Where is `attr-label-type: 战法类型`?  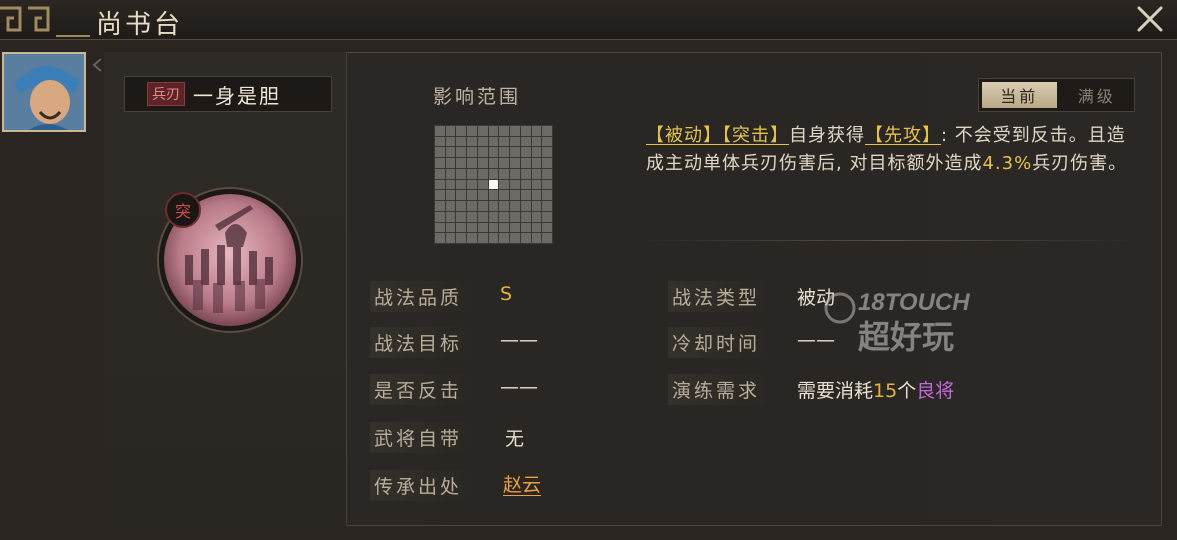
attr-label-type: 战法类型 is located at coordinates (718, 296).